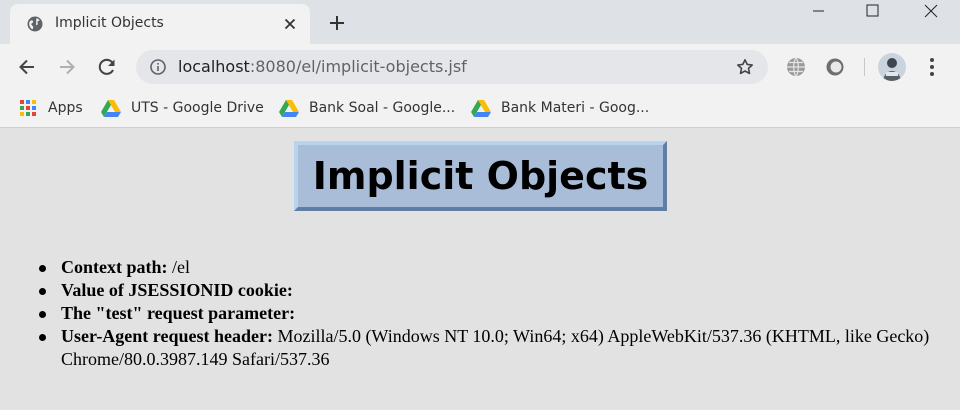 The width and height of the screenshot is (960, 410). I want to click on list-item-jsessionid: Value of JSESSIONID cookie:, so click(490, 290).